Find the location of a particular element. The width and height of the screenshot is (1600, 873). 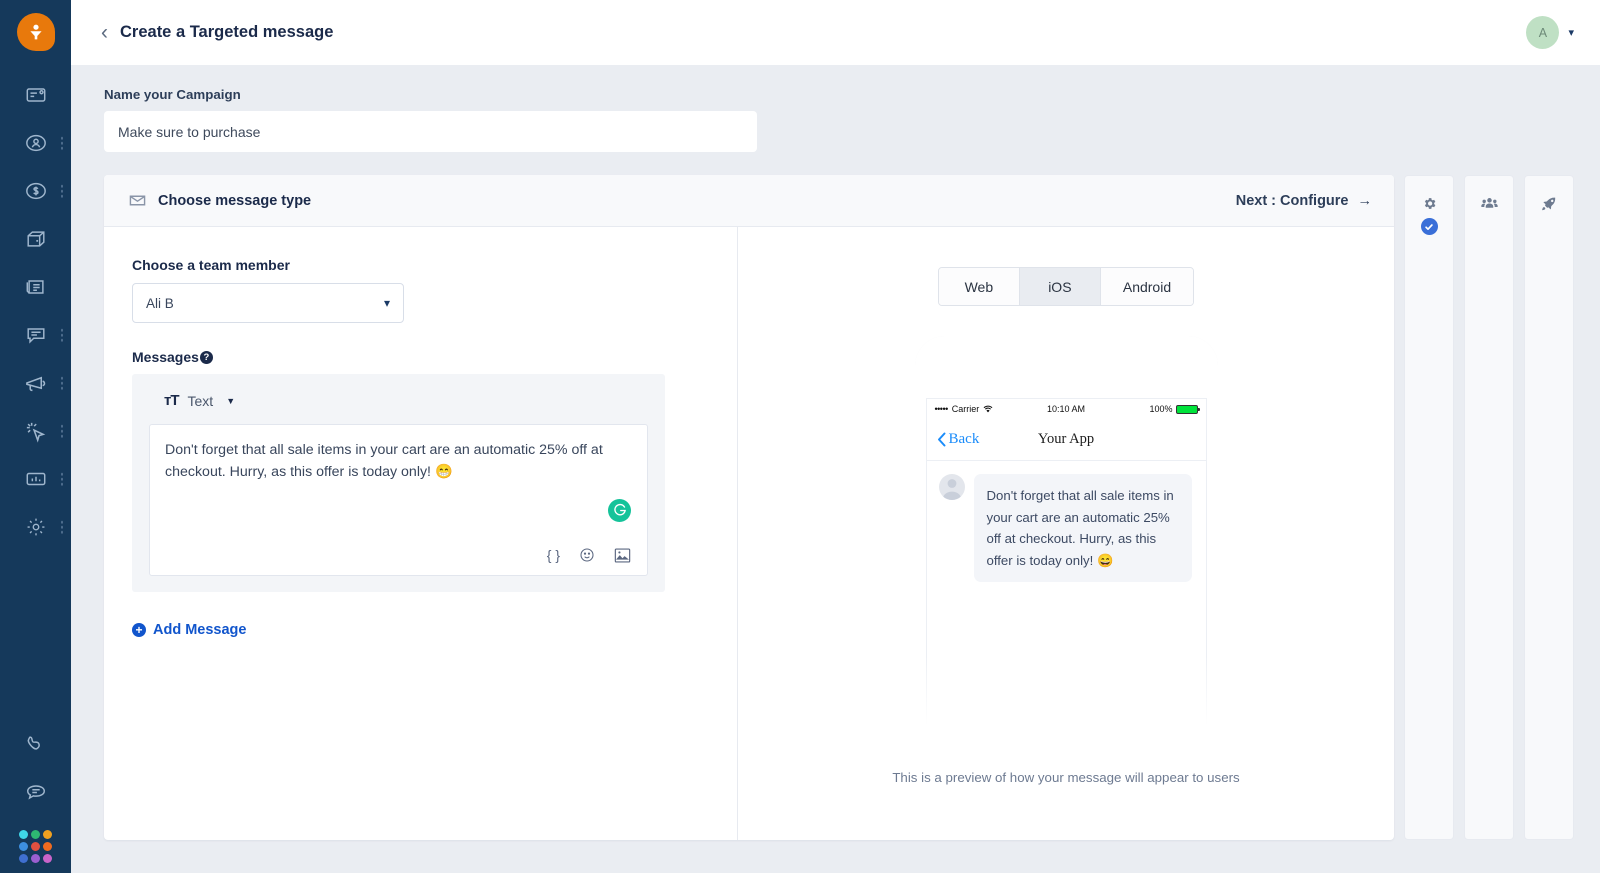

funnel-person-logo-icon is located at coordinates (35, 32).